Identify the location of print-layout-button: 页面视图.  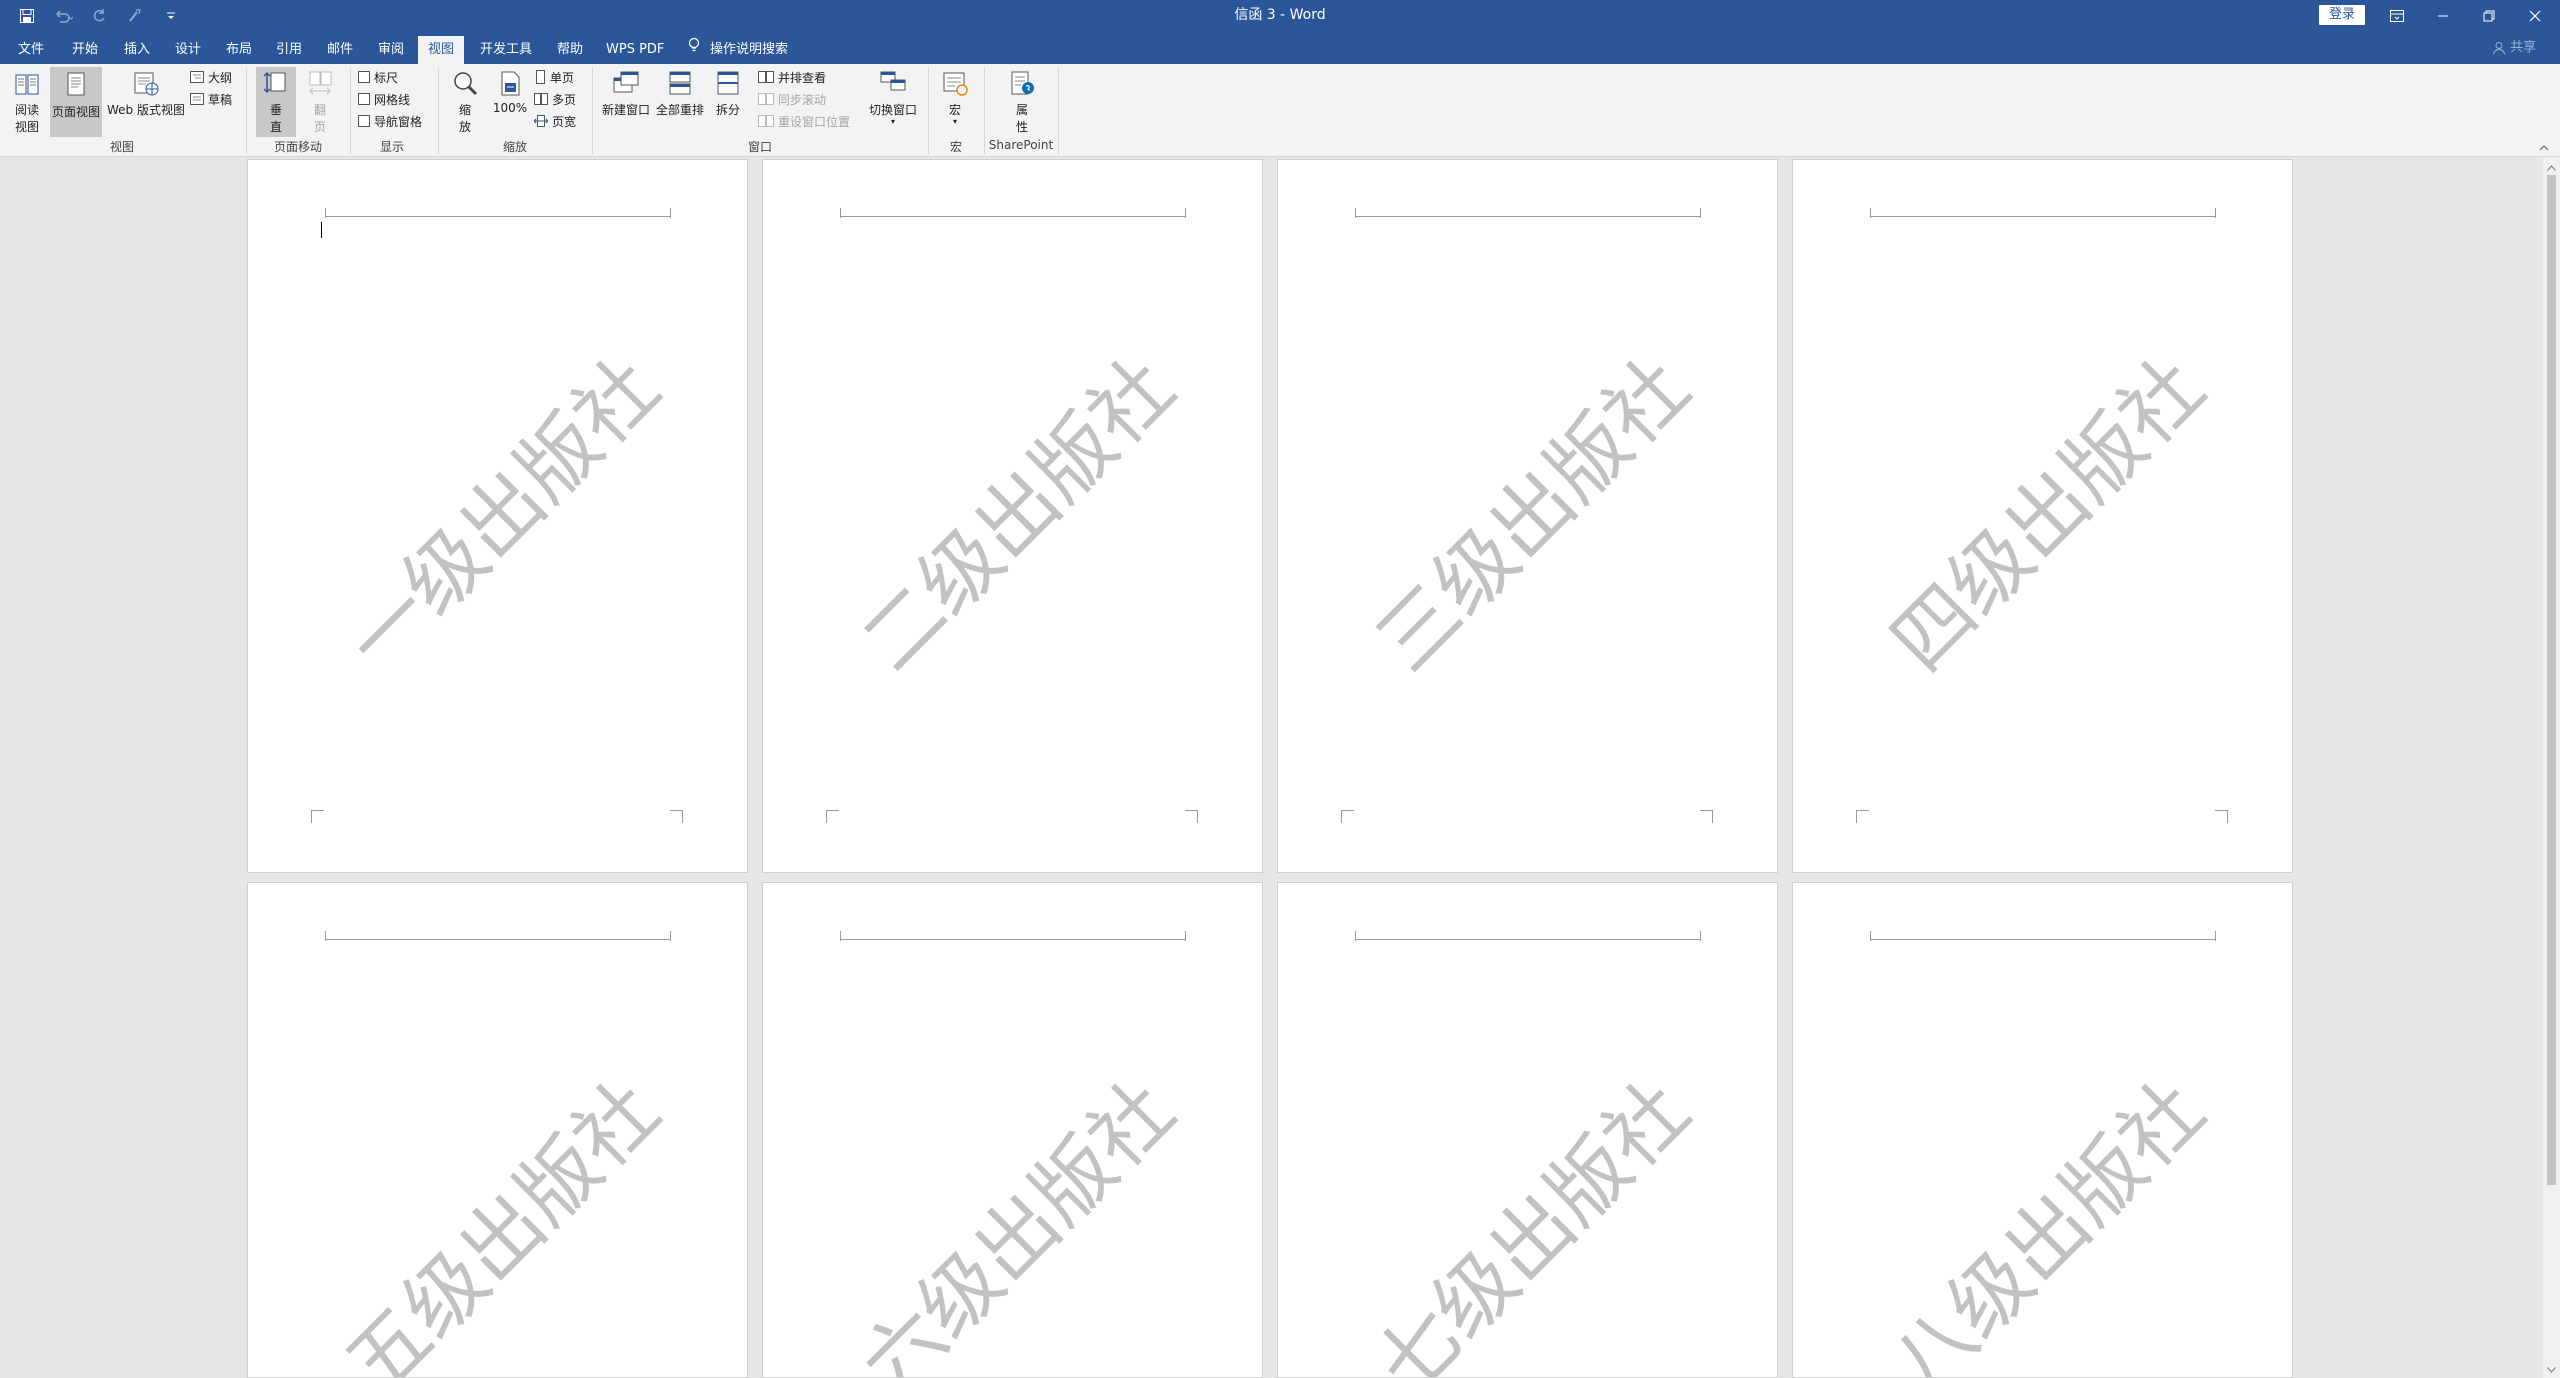
(76, 102).